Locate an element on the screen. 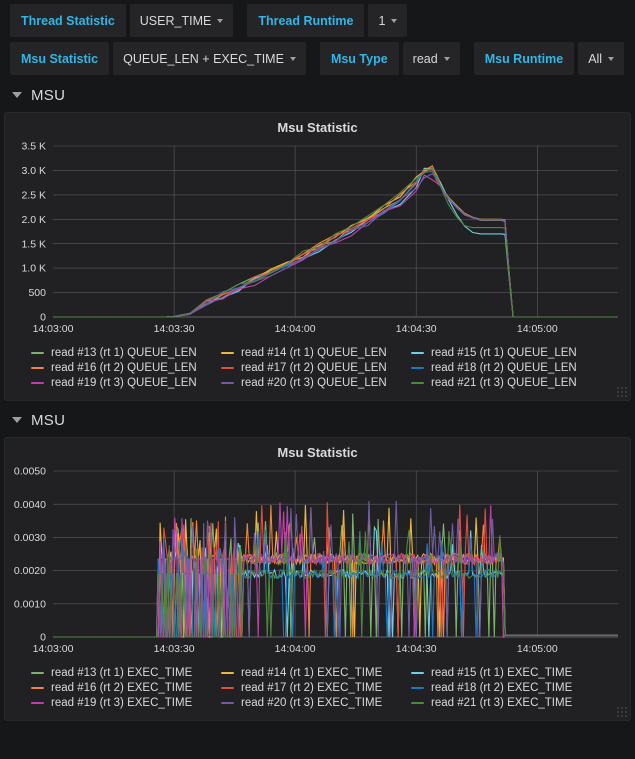 The height and width of the screenshot is (759, 635). legend-item: read #15 (rt 1) EXEC_TIME is located at coordinates (506, 673).